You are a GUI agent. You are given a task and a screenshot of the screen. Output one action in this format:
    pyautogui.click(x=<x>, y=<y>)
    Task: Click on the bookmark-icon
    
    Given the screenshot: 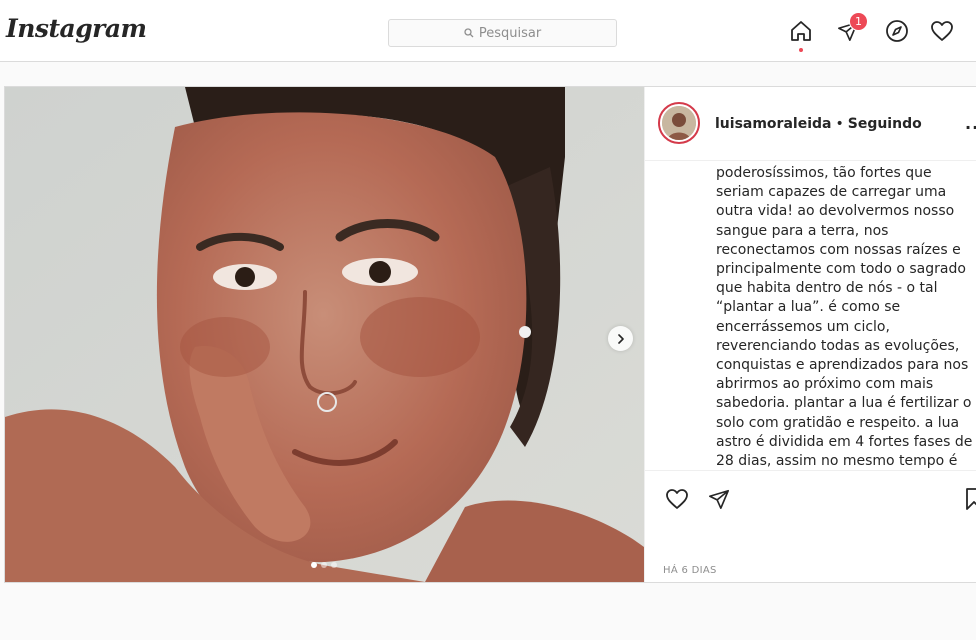 What is the action you would take?
    pyautogui.click(x=968, y=499)
    